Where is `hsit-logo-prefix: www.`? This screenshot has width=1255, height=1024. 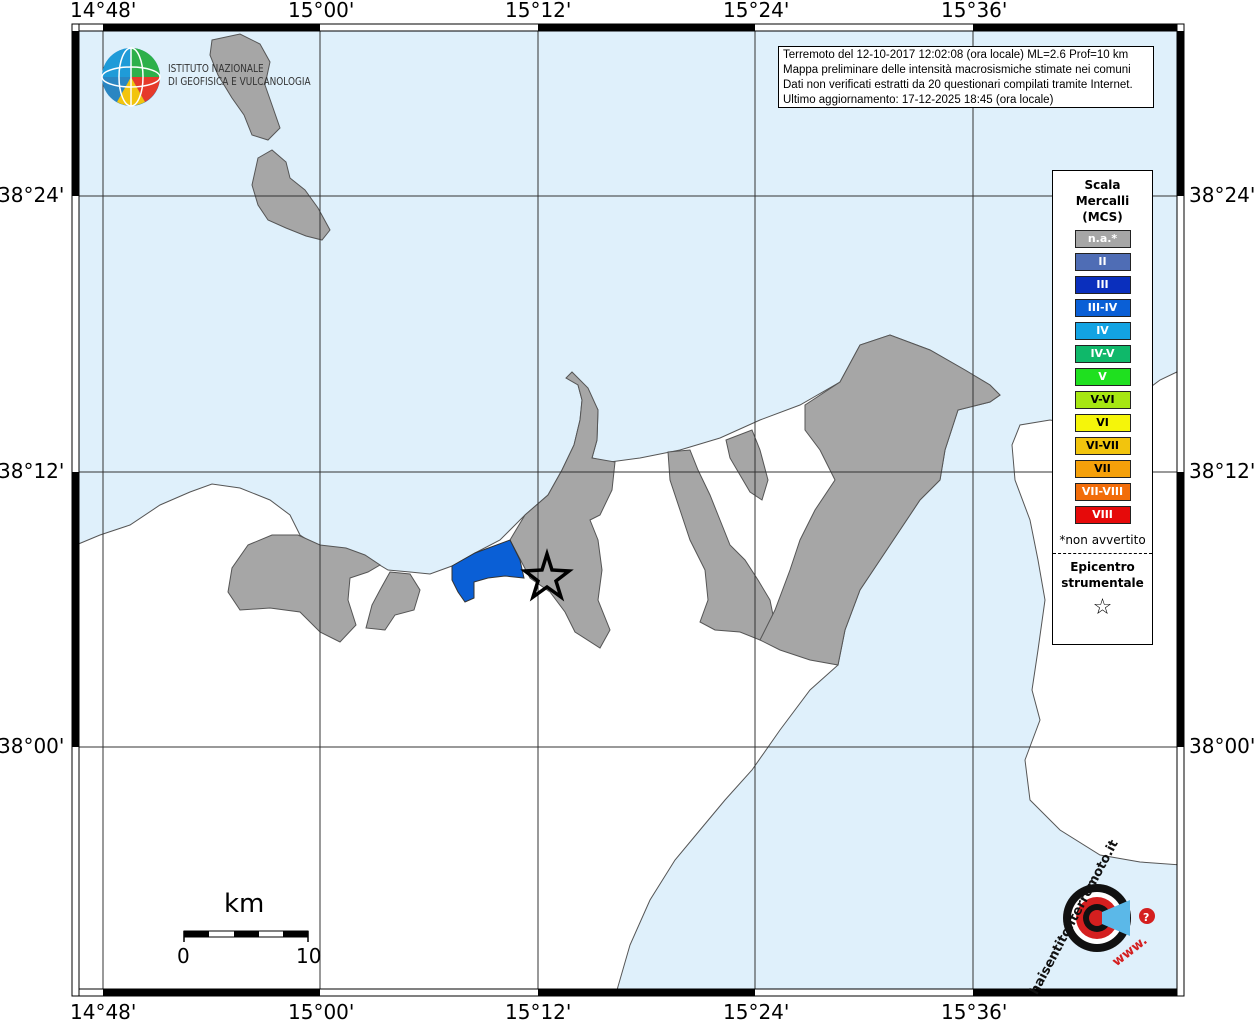
hsit-logo-prefix: www. is located at coordinates (1130, 951).